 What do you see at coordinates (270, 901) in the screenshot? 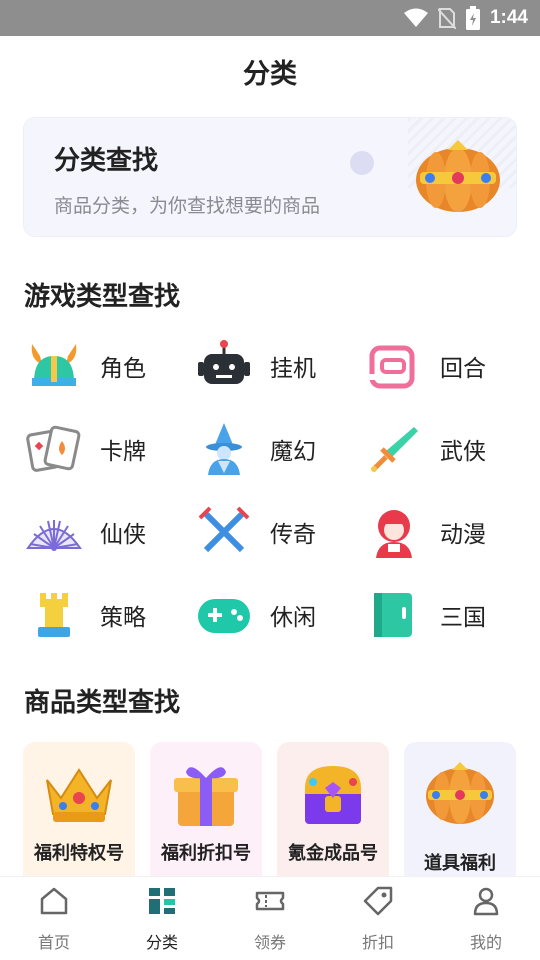
I see `ticket-icon` at bounding box center [270, 901].